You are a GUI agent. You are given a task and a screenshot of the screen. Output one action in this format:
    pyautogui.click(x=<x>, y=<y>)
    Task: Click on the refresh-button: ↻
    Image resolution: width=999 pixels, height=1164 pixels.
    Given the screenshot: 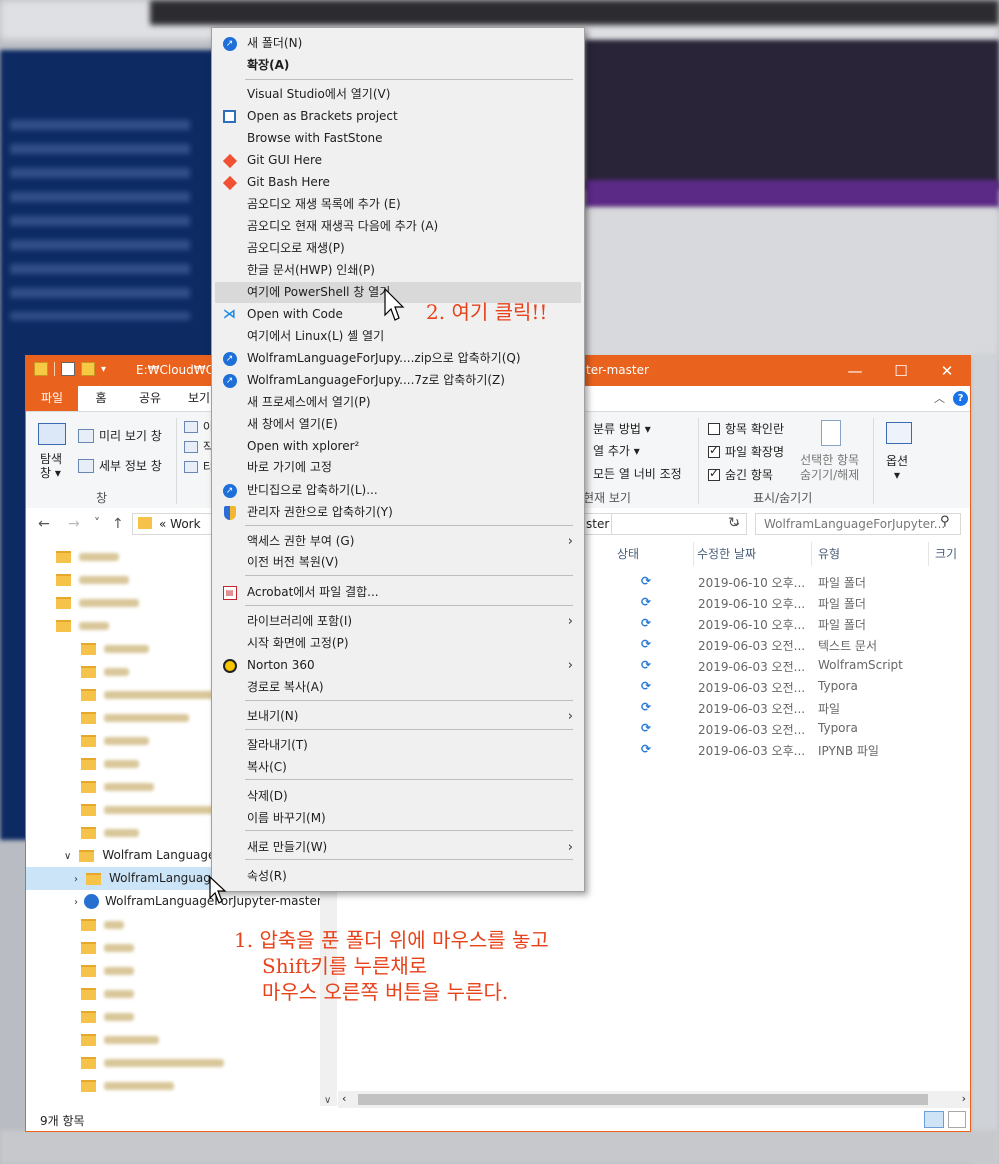 What is the action you would take?
    pyautogui.click(x=734, y=523)
    